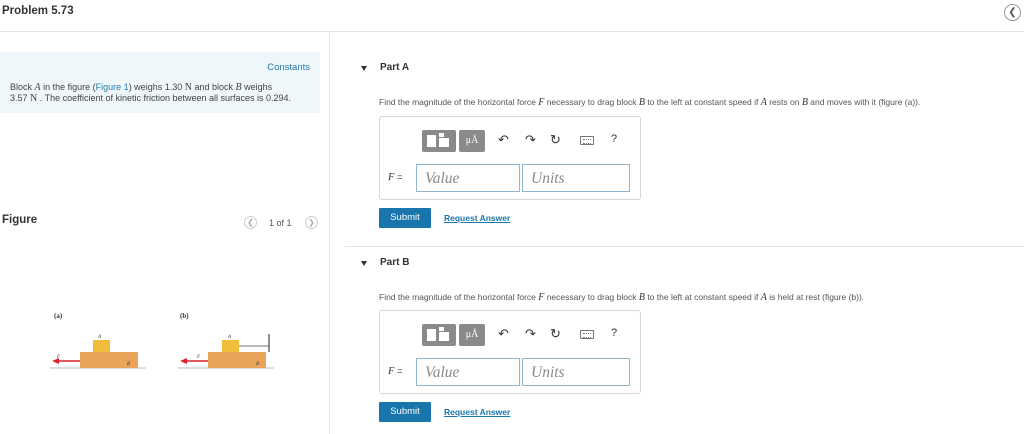 Image resolution: width=1024 pixels, height=434 pixels. Describe the element at coordinates (311, 222) in the screenshot. I see `chevron-right-icon: ❯` at that location.